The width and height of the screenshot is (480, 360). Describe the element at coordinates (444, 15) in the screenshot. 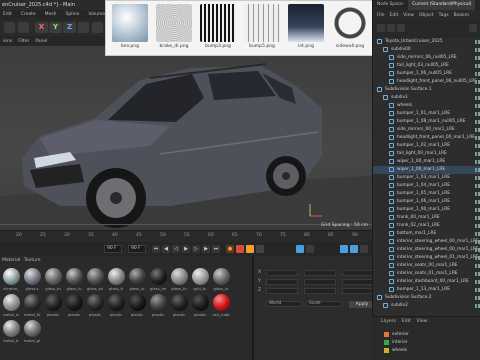

I see `om-menu-tags: Tags` at that location.